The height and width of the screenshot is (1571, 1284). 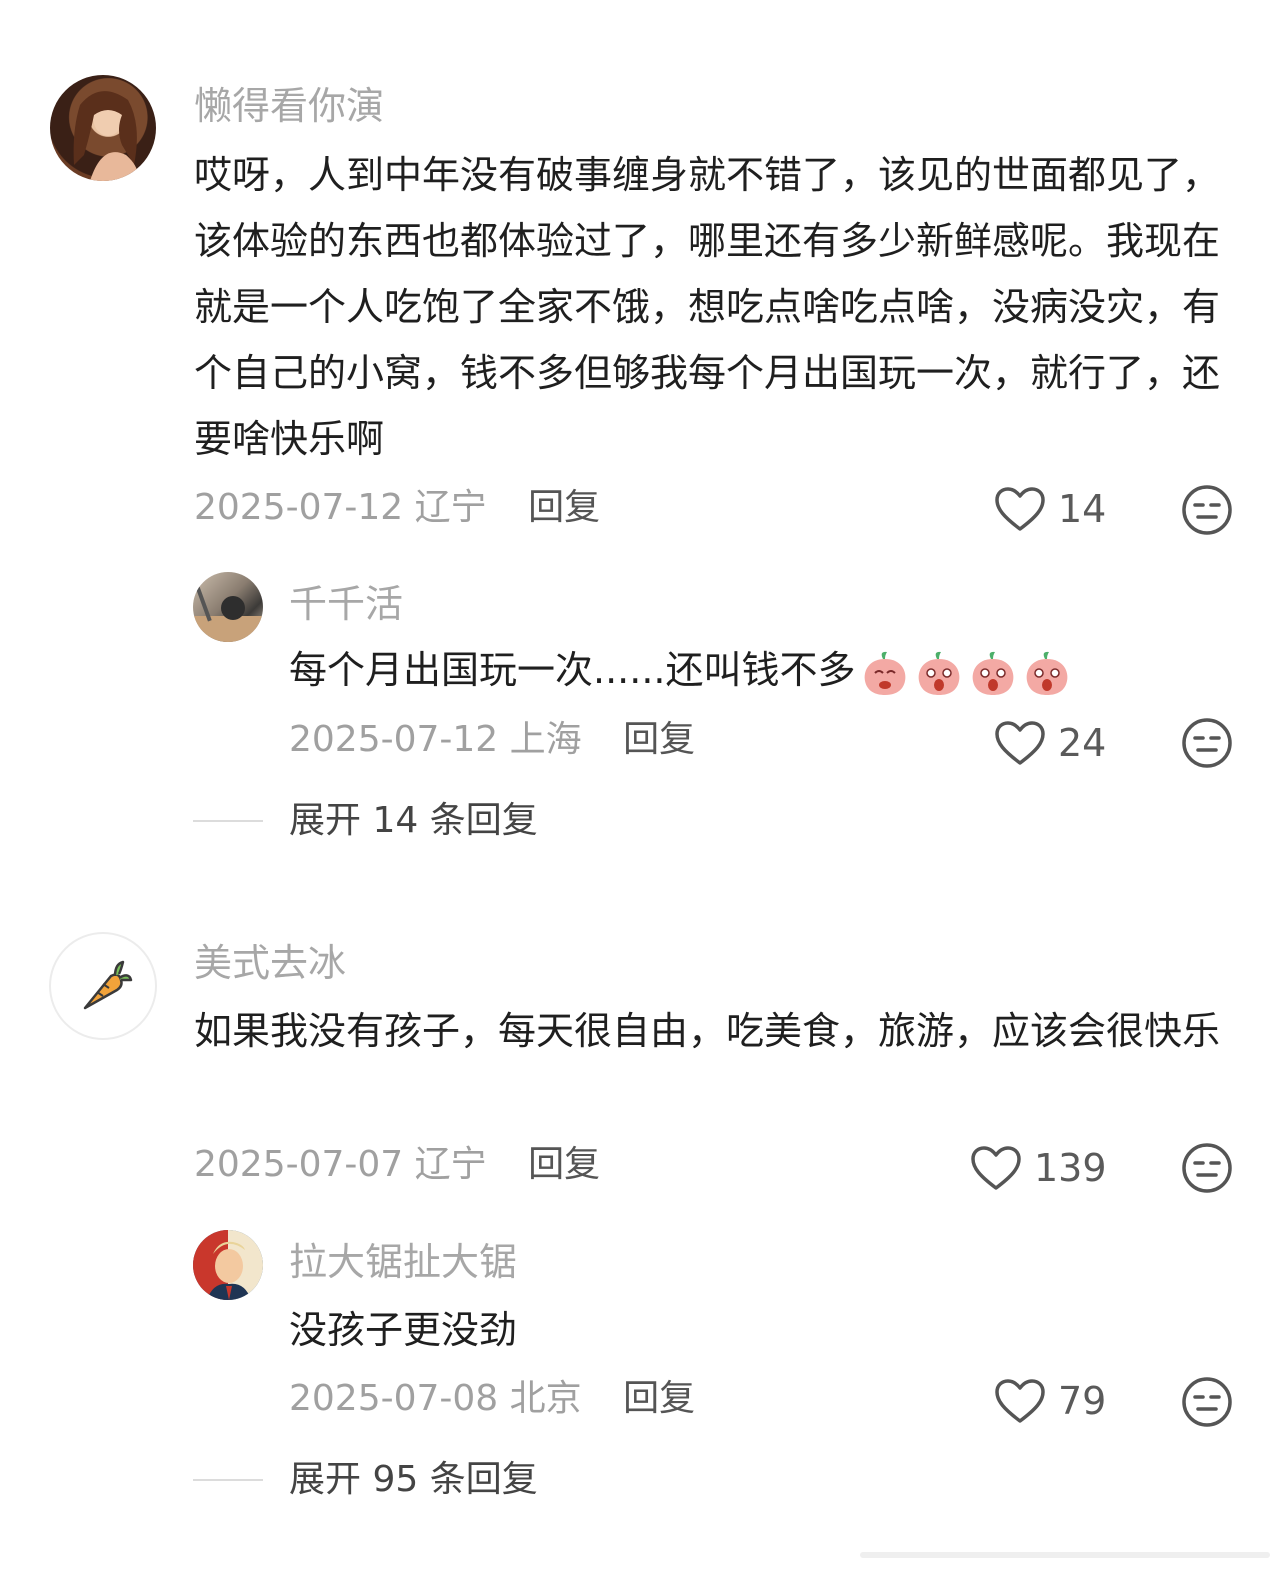 I want to click on like-count: 14, so click(x=1082, y=509).